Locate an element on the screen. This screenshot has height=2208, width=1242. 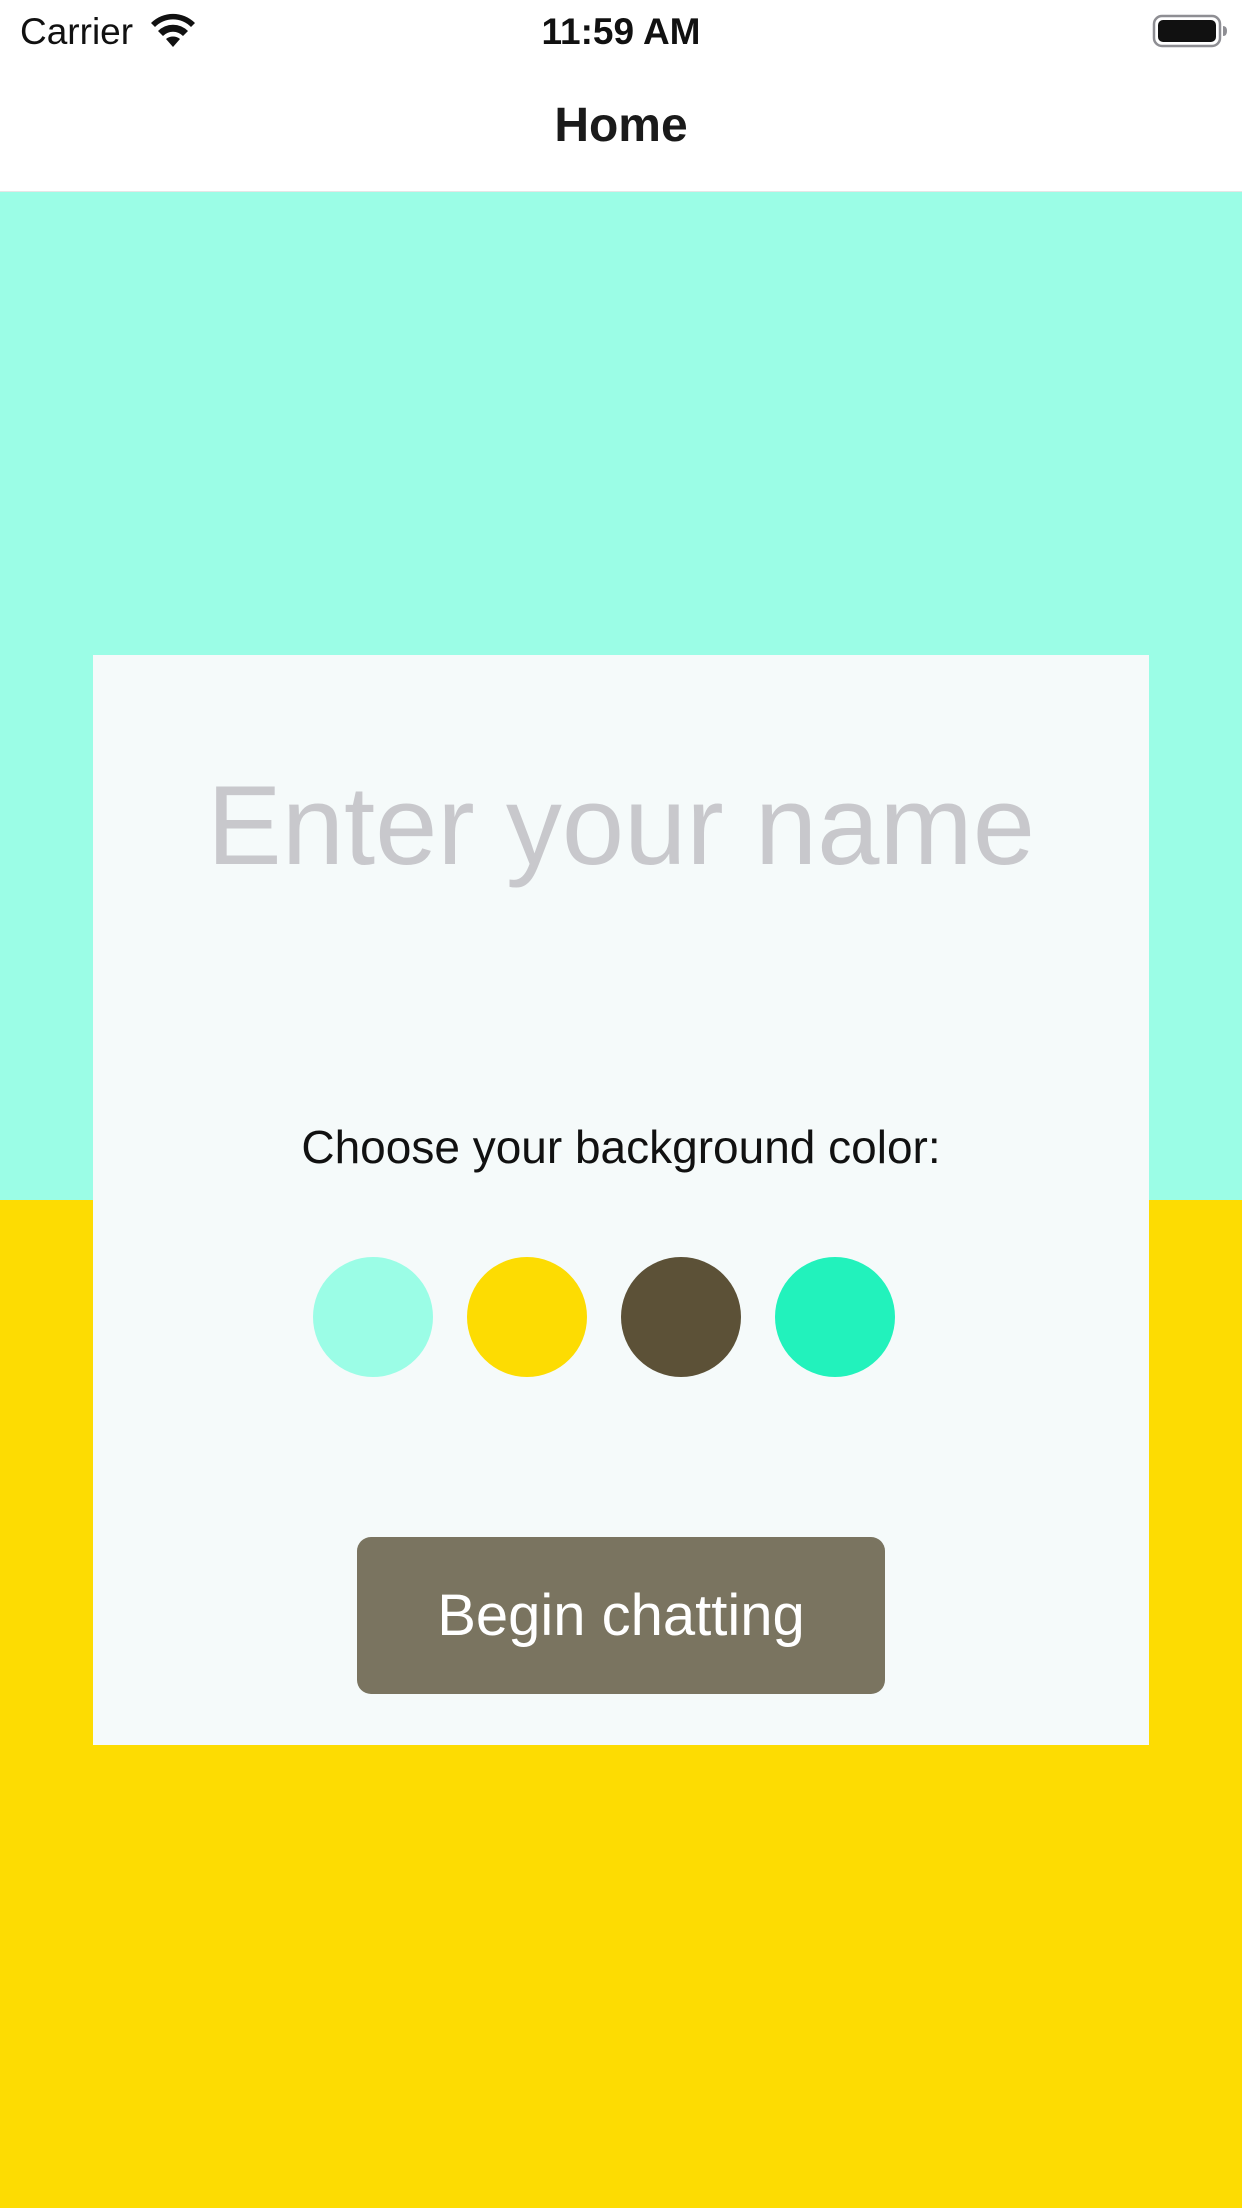
color-swatches is located at coordinates (621, 1317).